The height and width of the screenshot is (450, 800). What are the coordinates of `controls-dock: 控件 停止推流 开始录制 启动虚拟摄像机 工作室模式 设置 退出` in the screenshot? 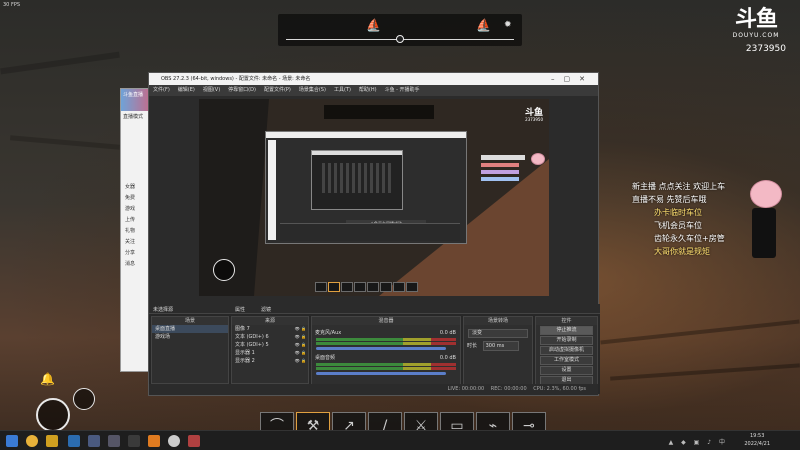 It's located at (566, 355).